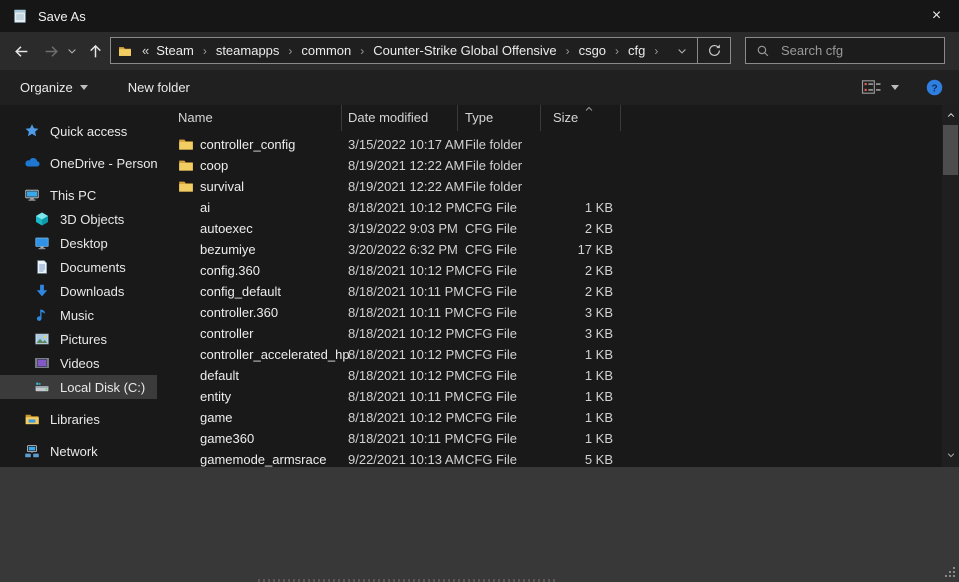  I want to click on file-row-config-360: config.360 8/18/2021 10:12 PM CFG File 2 KB, so click(552, 270).